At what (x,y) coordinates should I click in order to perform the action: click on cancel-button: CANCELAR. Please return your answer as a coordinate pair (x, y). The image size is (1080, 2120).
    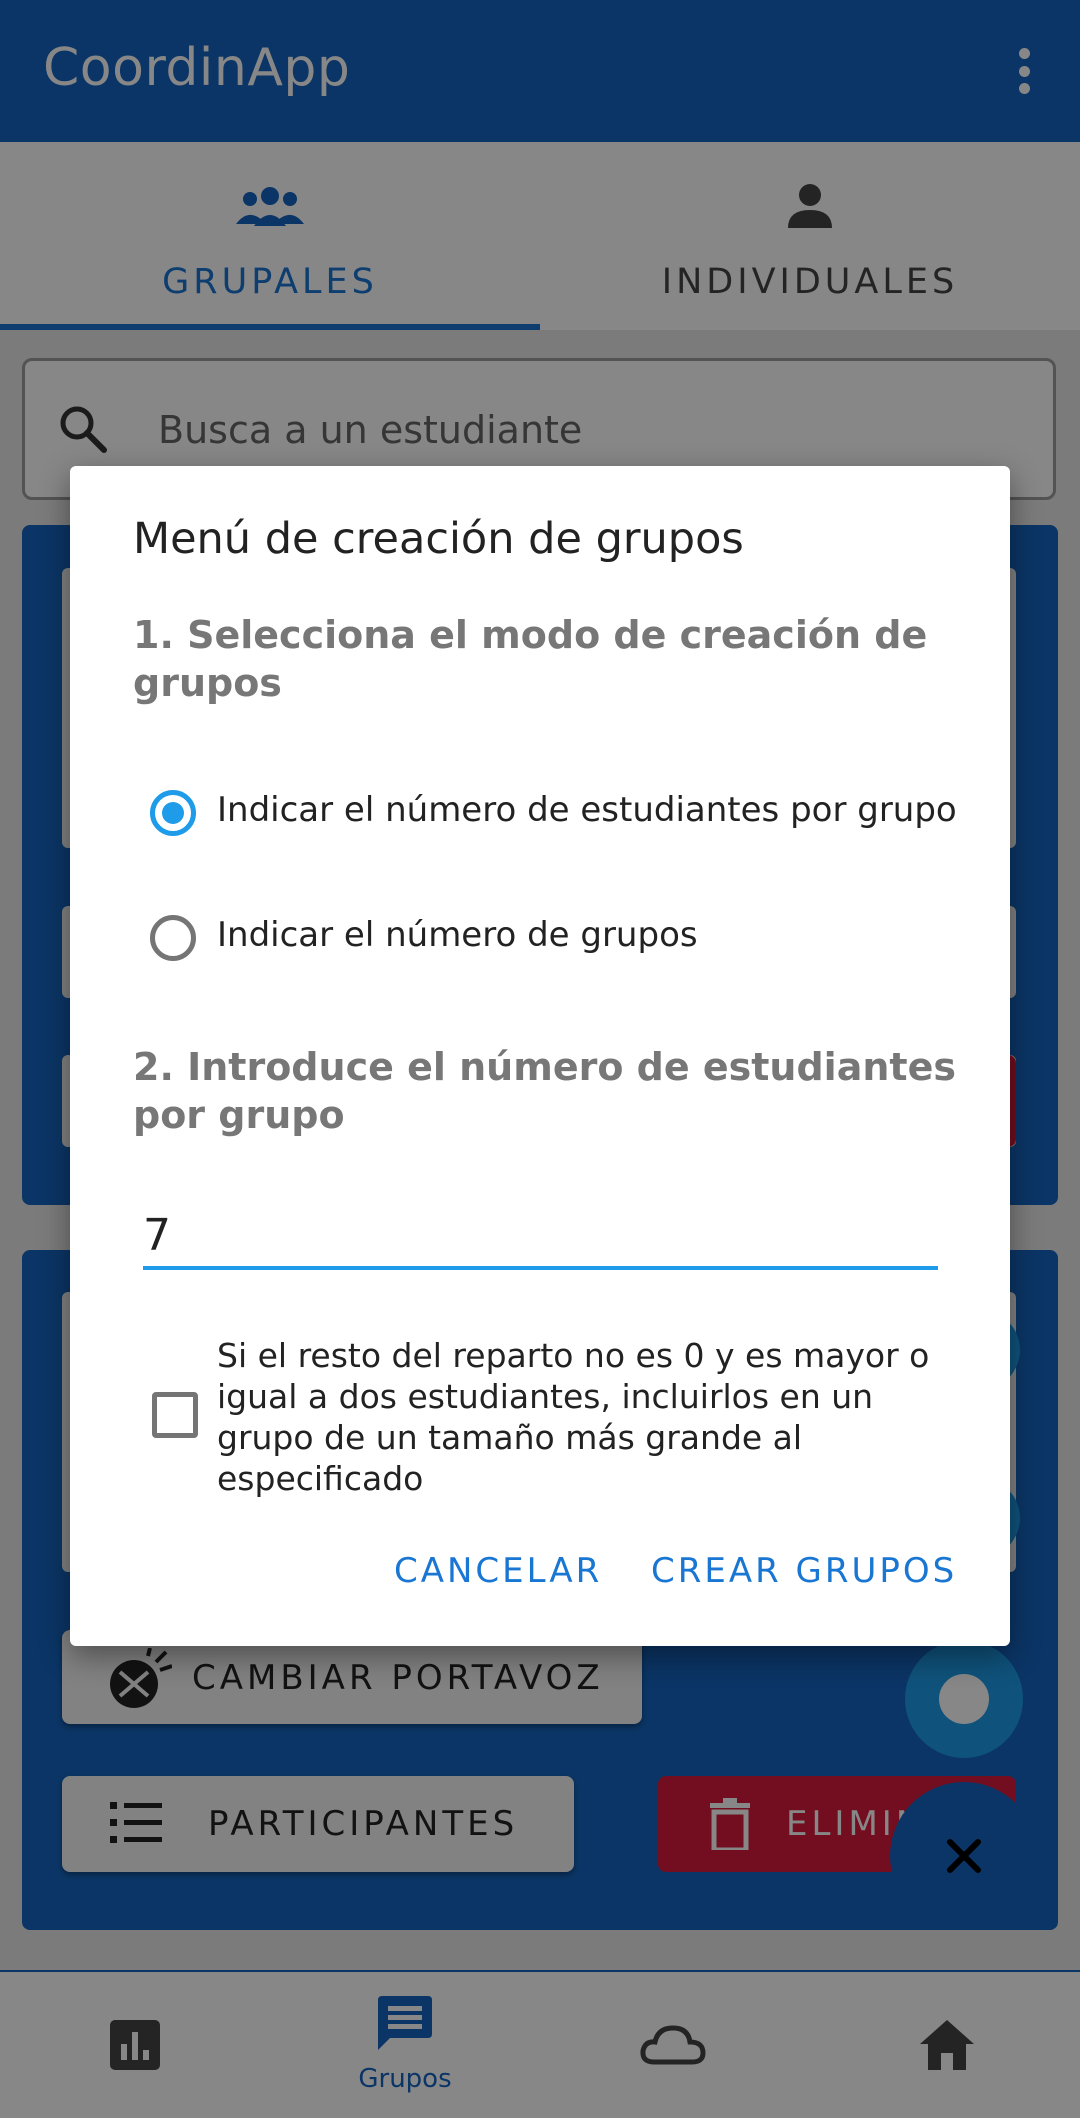
    Looking at the image, I should click on (498, 1571).